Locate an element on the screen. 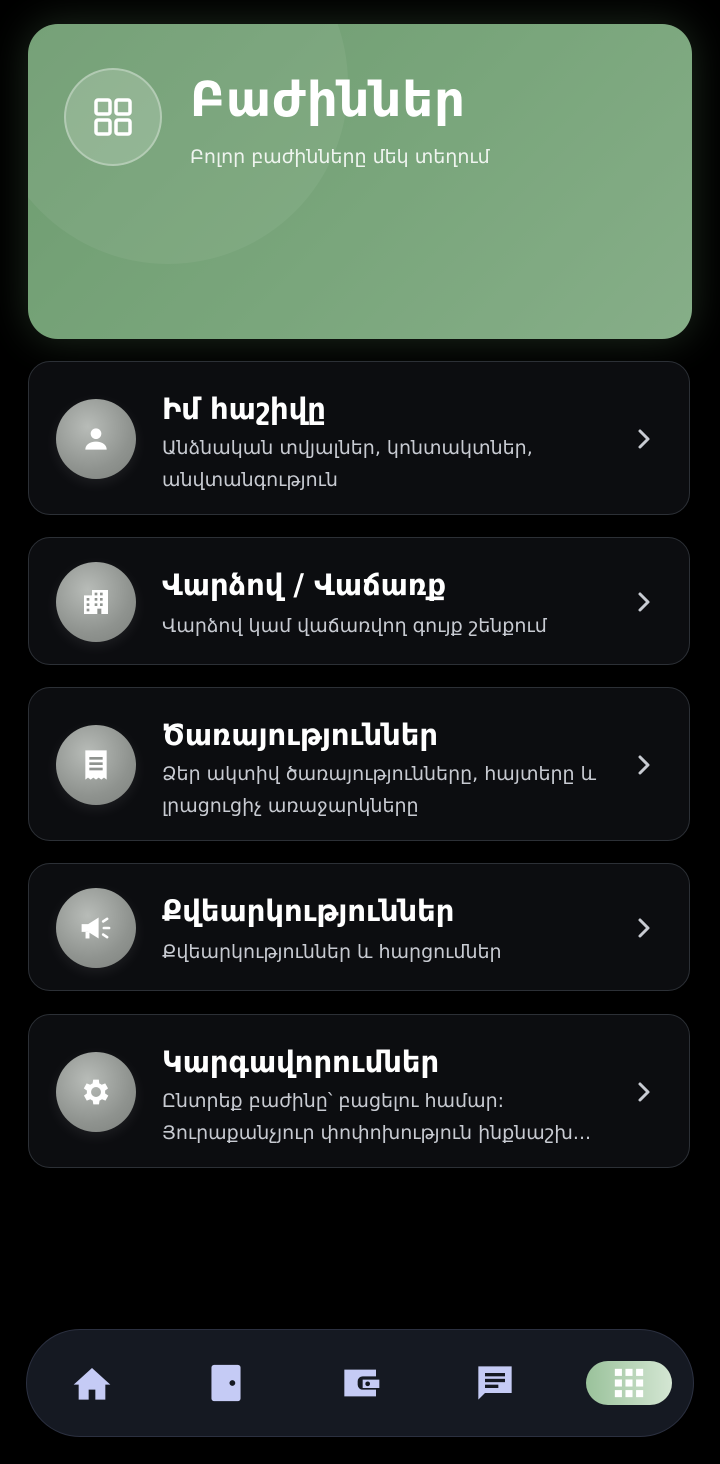  home-icon is located at coordinates (92, 1384).